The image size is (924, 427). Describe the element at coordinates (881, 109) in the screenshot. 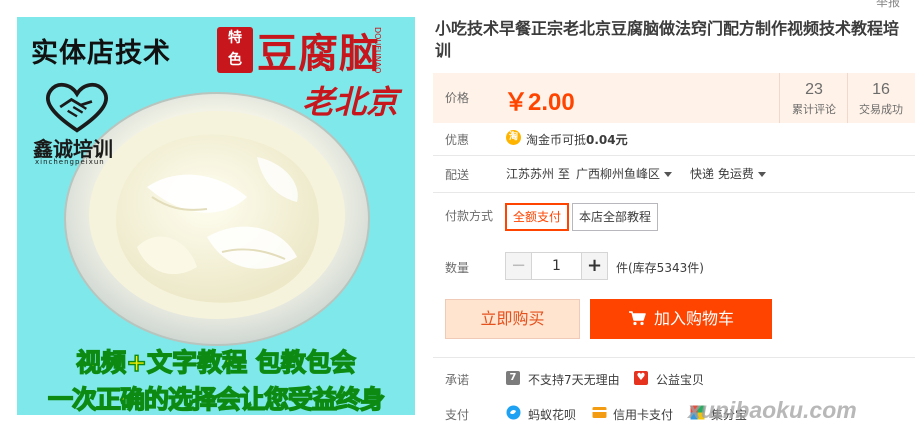

I see `sales-label: 交易成功` at that location.